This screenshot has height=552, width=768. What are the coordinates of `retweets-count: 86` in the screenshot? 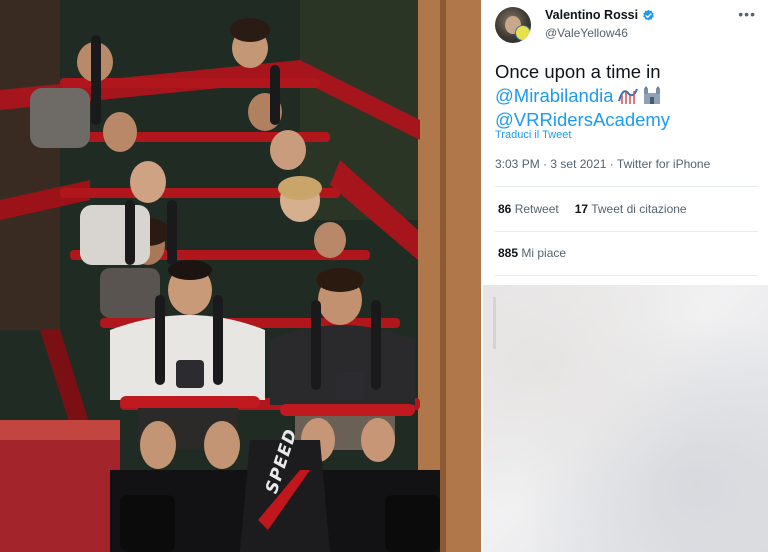 It's located at (505, 209).